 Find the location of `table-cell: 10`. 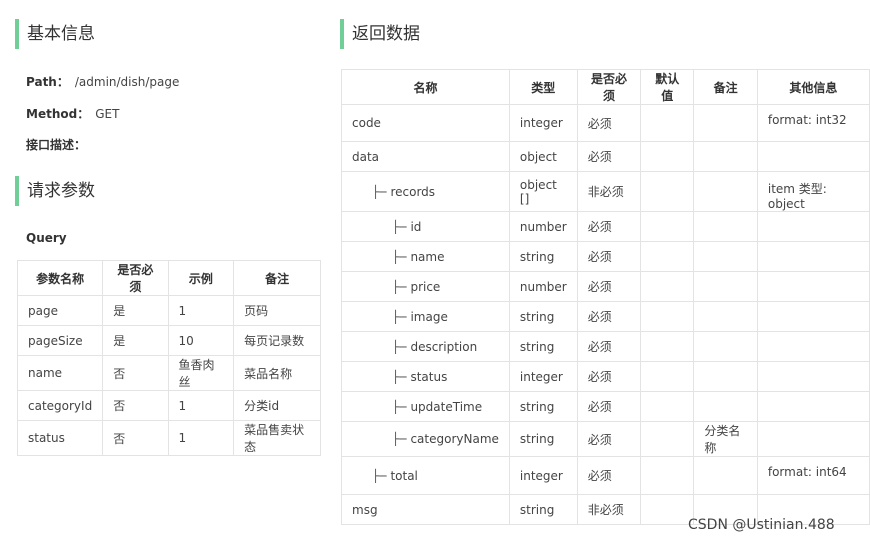

table-cell: 10 is located at coordinates (201, 340).